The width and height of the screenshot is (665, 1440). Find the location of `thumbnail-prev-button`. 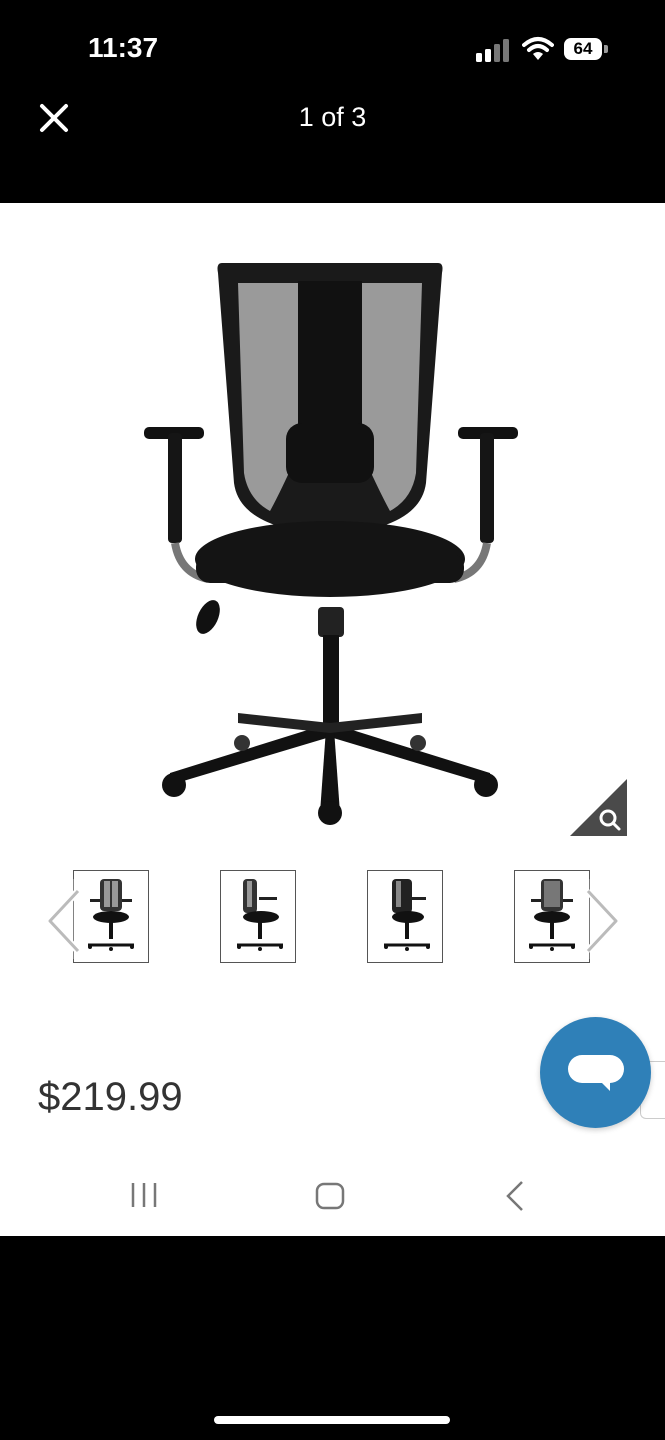

thumbnail-prev-button is located at coordinates (63, 919).